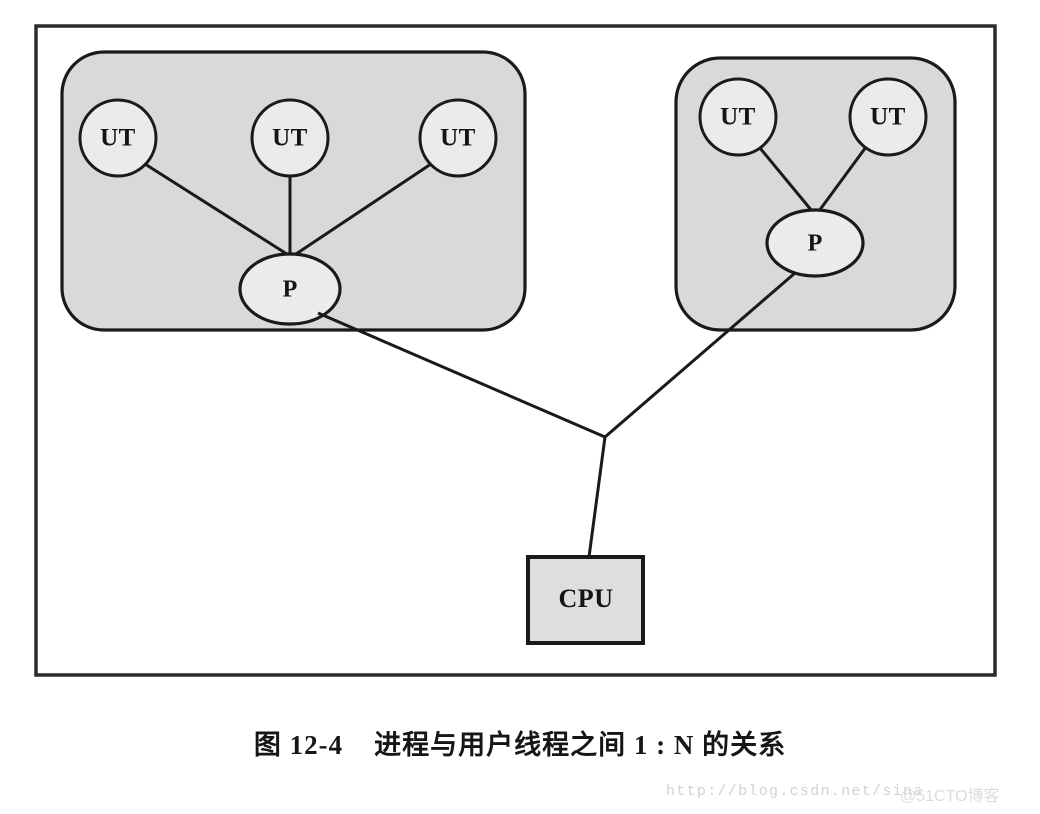 The height and width of the screenshot is (814, 1040). Describe the element at coordinates (290, 138) in the screenshot. I see `ut-node-left-2-label: UT` at that location.